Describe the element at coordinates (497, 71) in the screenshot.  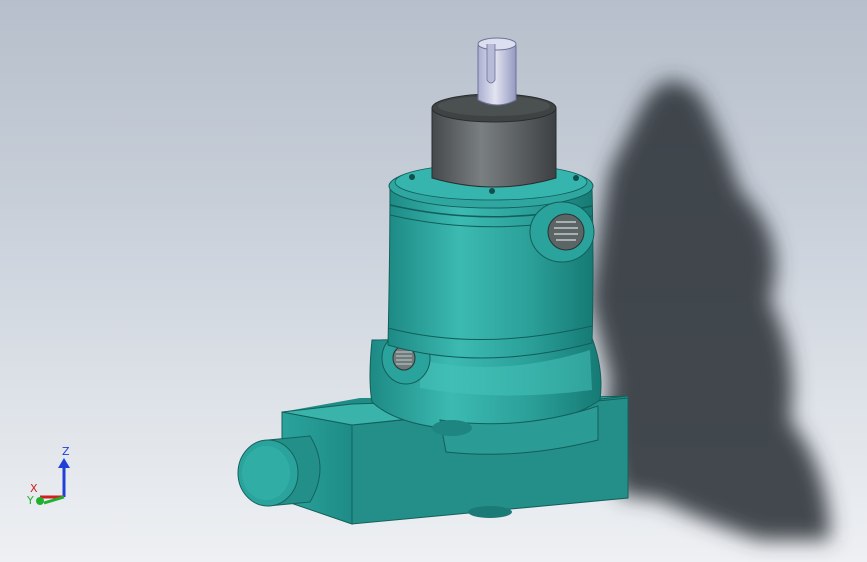
I see `drive-shaft` at that location.